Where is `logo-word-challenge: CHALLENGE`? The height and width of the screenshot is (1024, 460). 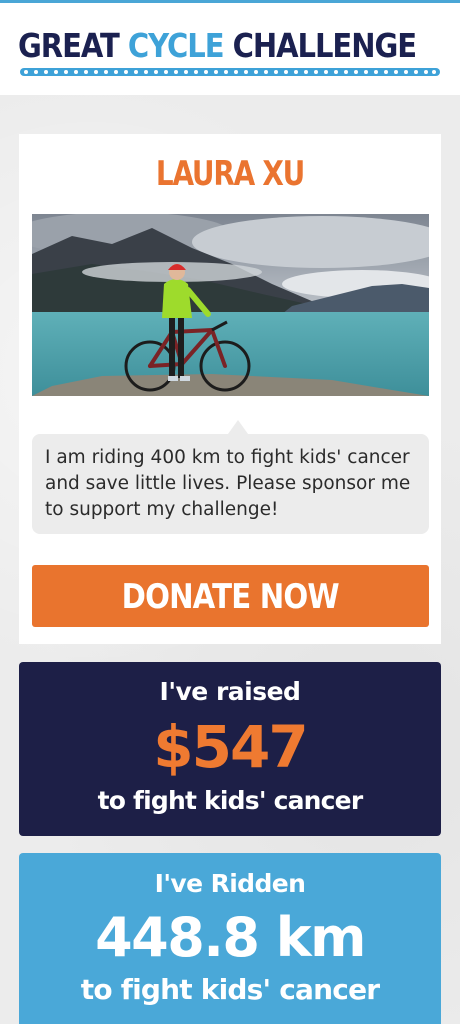 logo-word-challenge: CHALLENGE is located at coordinates (324, 45).